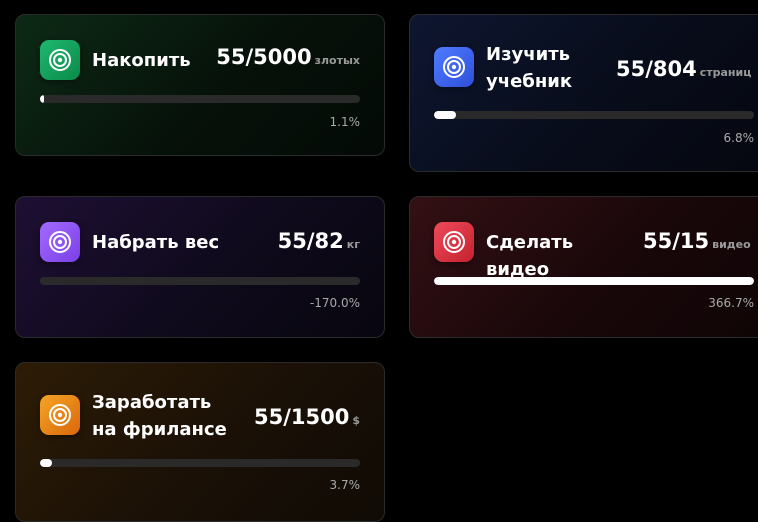  Describe the element at coordinates (141, 60) in the screenshot. I see `goal-title: Накопить` at that location.